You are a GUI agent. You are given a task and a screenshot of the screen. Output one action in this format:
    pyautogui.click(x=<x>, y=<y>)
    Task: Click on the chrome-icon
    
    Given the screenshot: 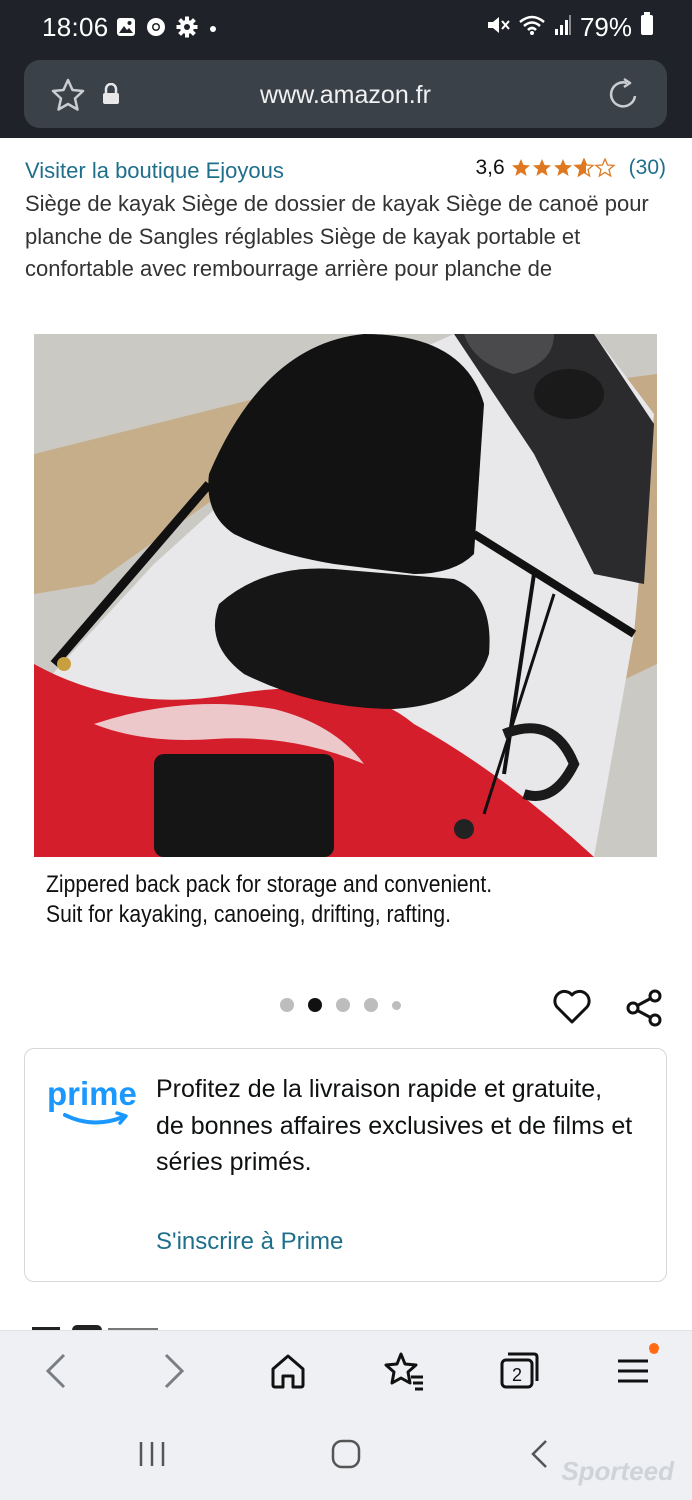 What is the action you would take?
    pyautogui.click(x=156, y=29)
    